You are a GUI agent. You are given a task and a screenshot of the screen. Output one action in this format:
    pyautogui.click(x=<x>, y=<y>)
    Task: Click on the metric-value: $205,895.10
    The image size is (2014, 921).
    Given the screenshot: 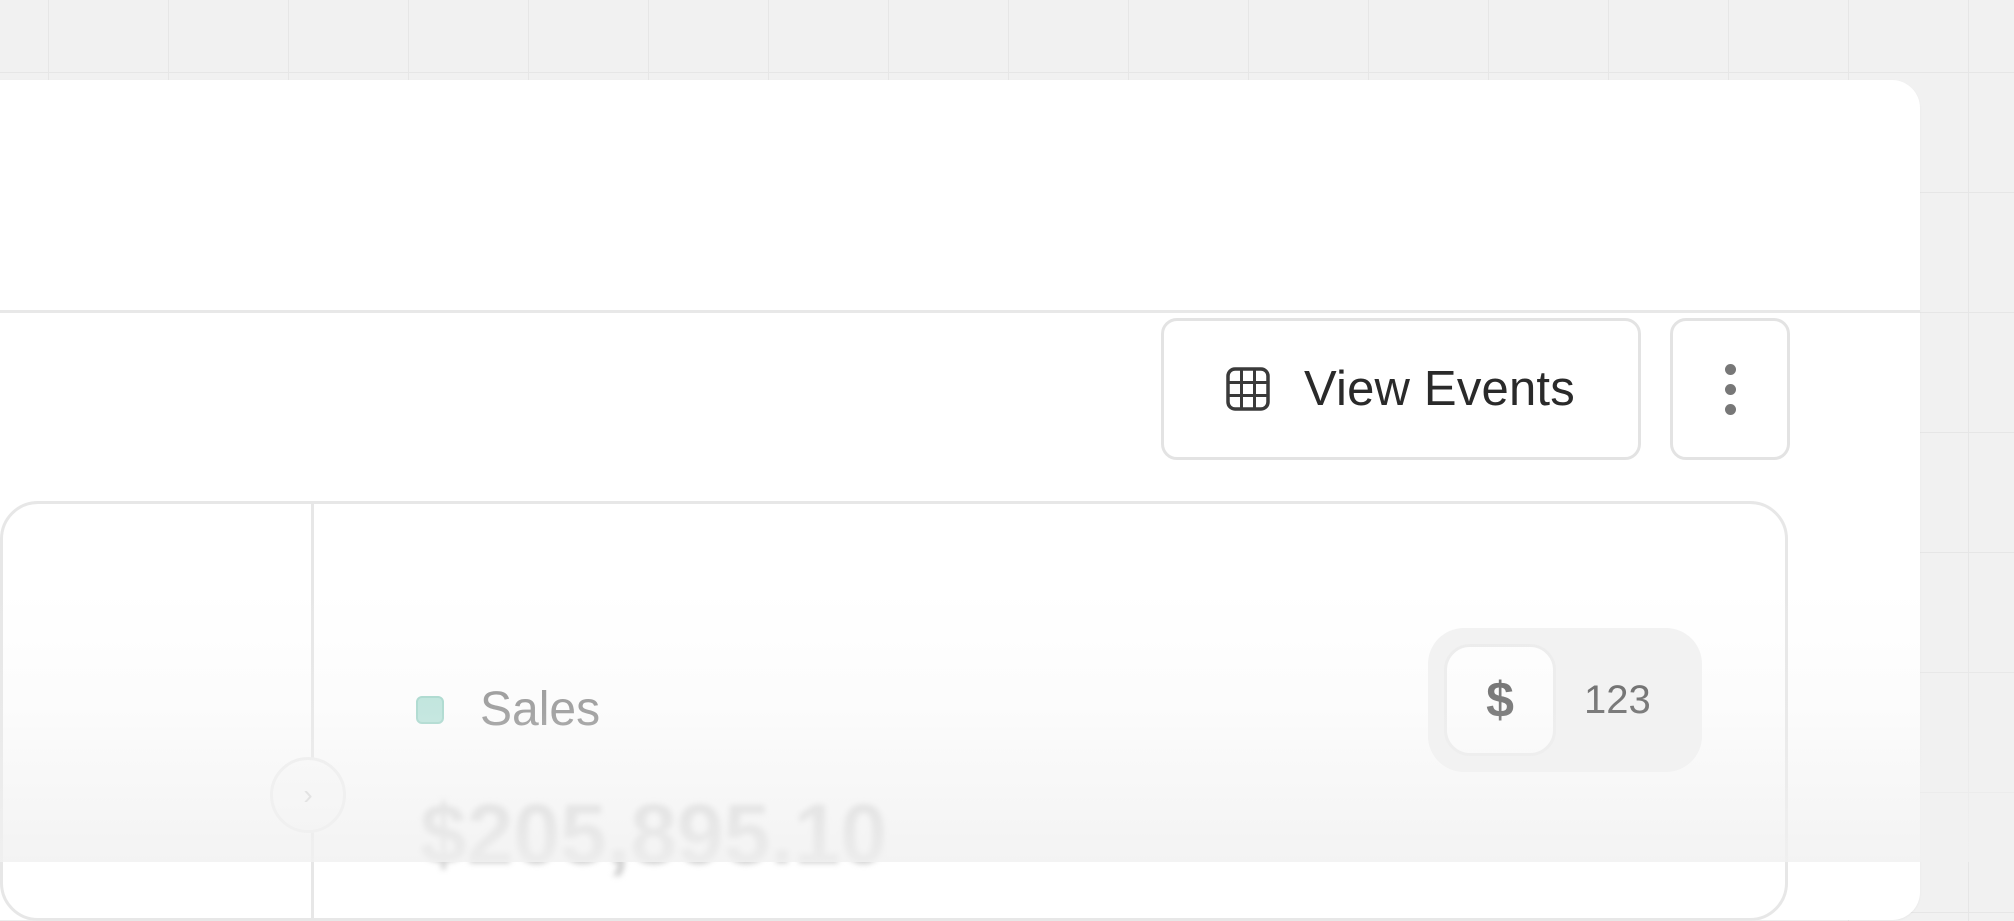 What is the action you would take?
    pyautogui.click(x=654, y=834)
    